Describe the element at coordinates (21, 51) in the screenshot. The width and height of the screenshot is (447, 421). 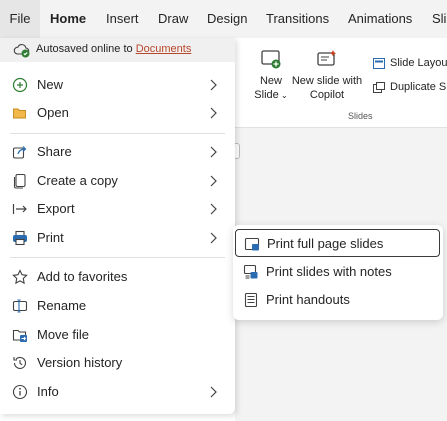
I see `cloud-check-icon` at that location.